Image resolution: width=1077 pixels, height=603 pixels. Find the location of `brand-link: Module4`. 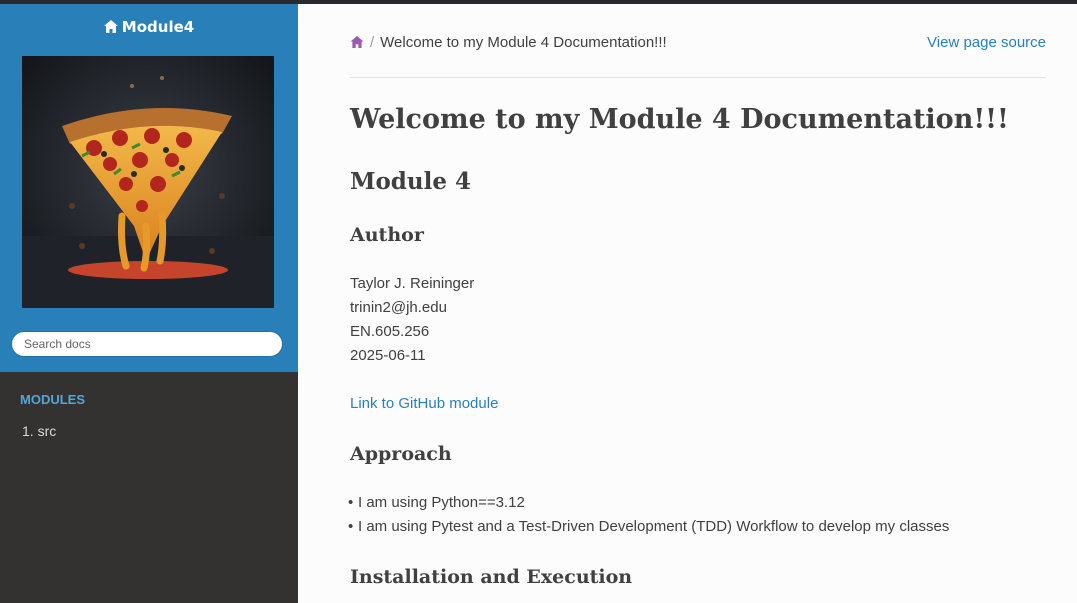

brand-link: Module4 is located at coordinates (149, 27).